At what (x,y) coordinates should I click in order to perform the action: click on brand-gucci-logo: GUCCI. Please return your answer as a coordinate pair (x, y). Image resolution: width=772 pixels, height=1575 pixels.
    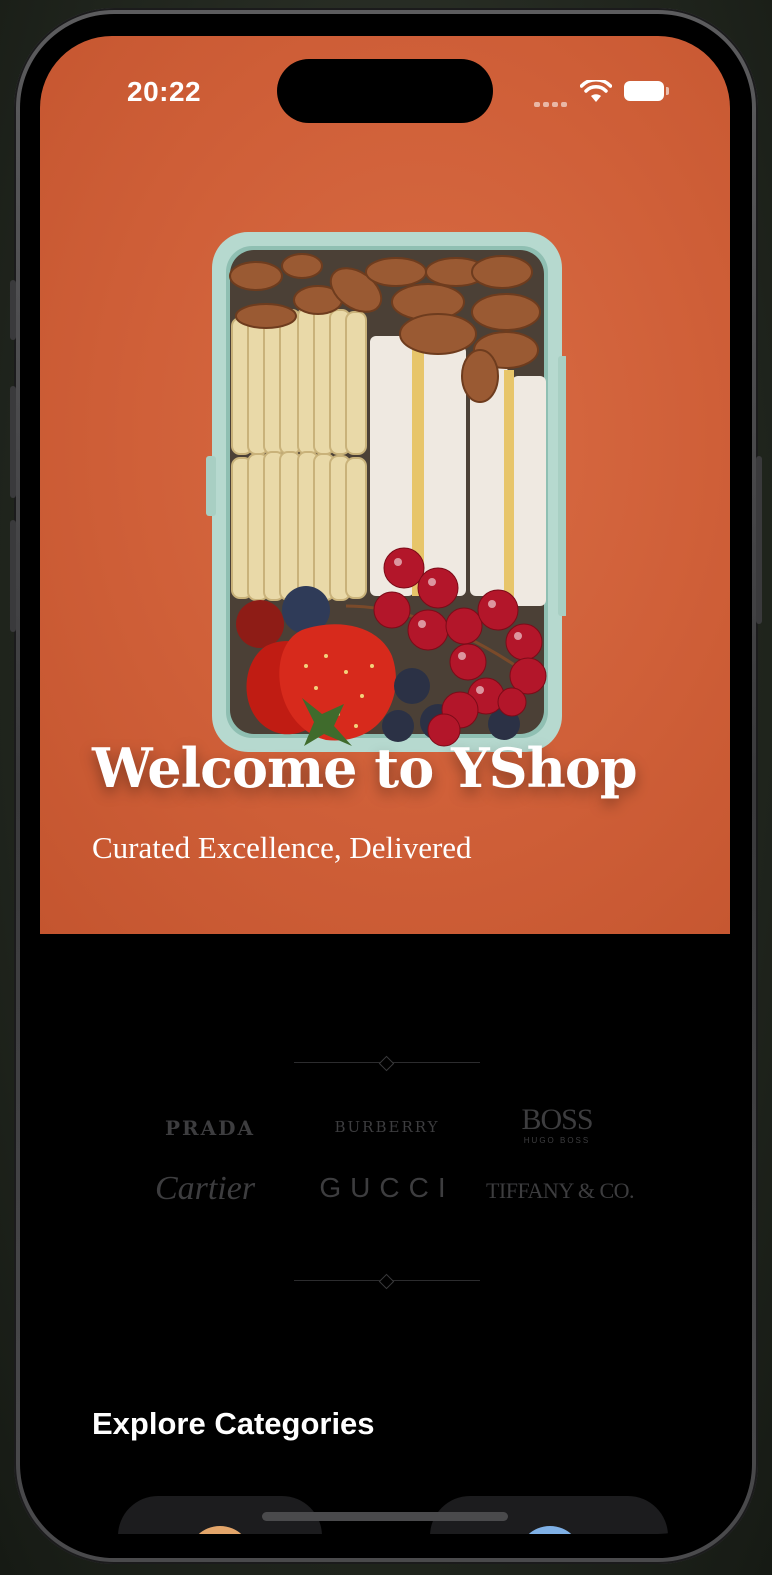
    Looking at the image, I should click on (387, 1188).